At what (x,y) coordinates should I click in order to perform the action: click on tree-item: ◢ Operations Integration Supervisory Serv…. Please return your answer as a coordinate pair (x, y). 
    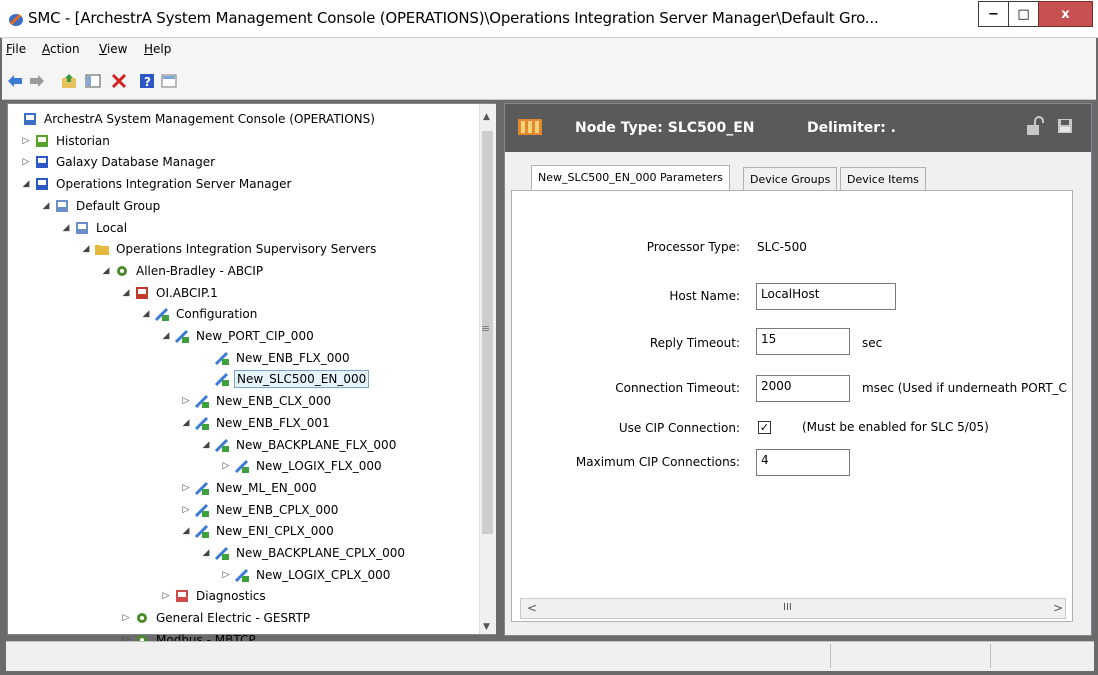
    Looking at the image, I should click on (229, 249).